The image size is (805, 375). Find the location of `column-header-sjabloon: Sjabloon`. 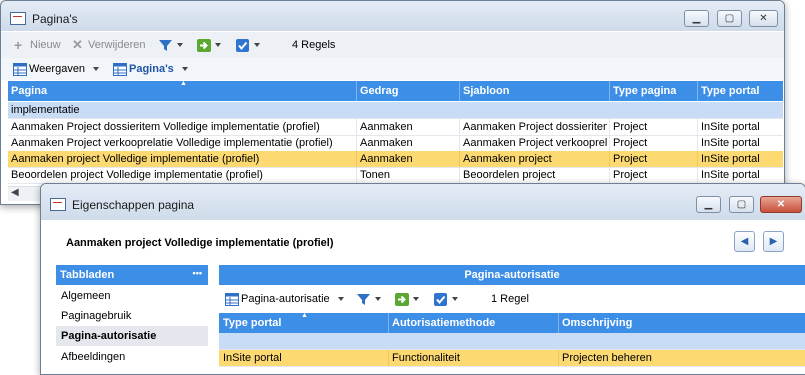

column-header-sjabloon: Sjabloon is located at coordinates (486, 91).